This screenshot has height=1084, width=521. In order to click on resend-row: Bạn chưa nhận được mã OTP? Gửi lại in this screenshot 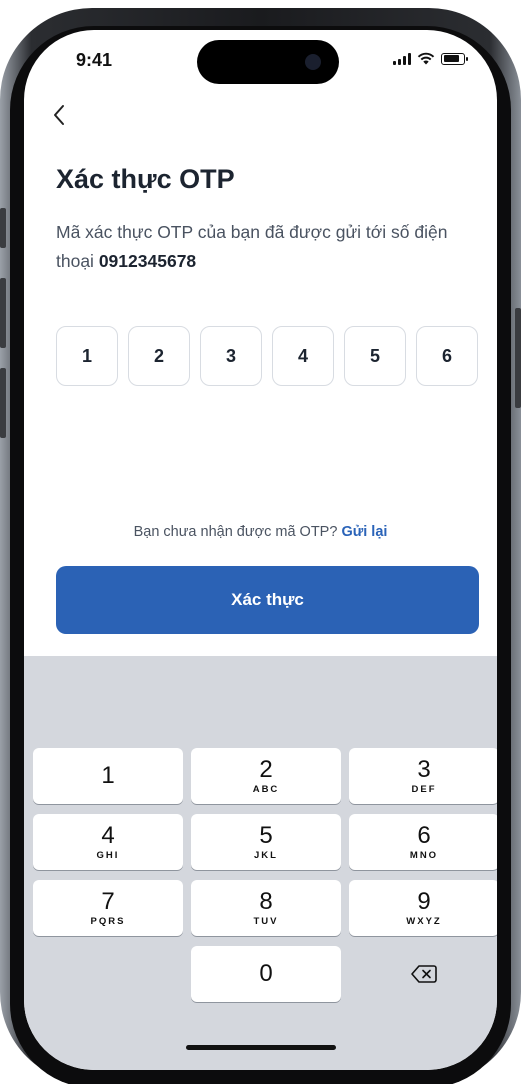, I will do `click(260, 532)`.